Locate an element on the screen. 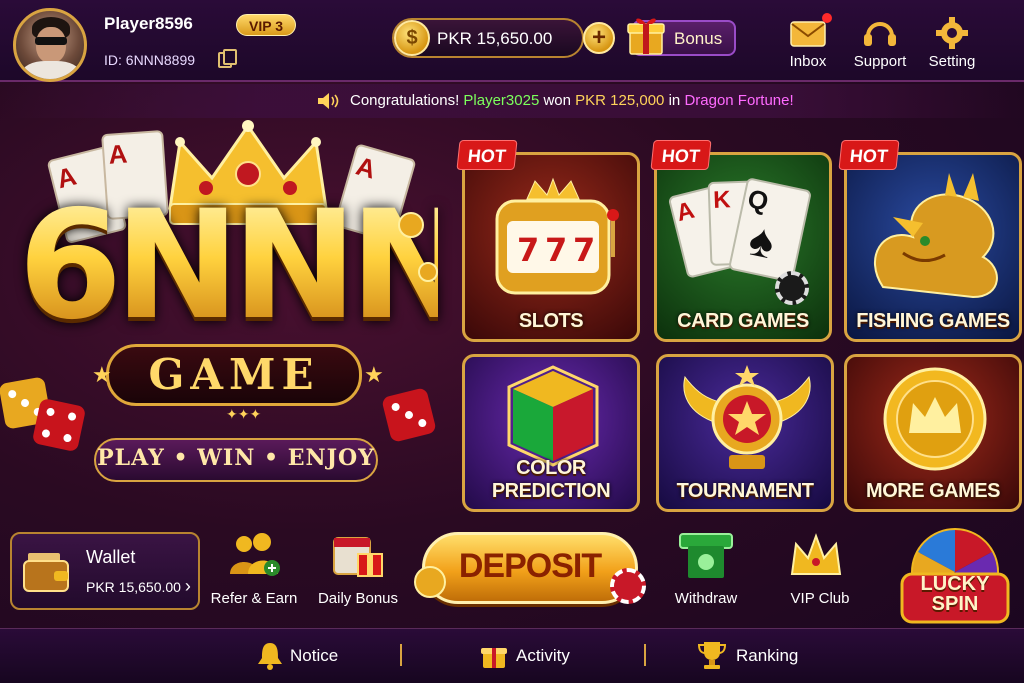 The height and width of the screenshot is (683, 1024). daily-bonus-icon is located at coordinates (358, 555).